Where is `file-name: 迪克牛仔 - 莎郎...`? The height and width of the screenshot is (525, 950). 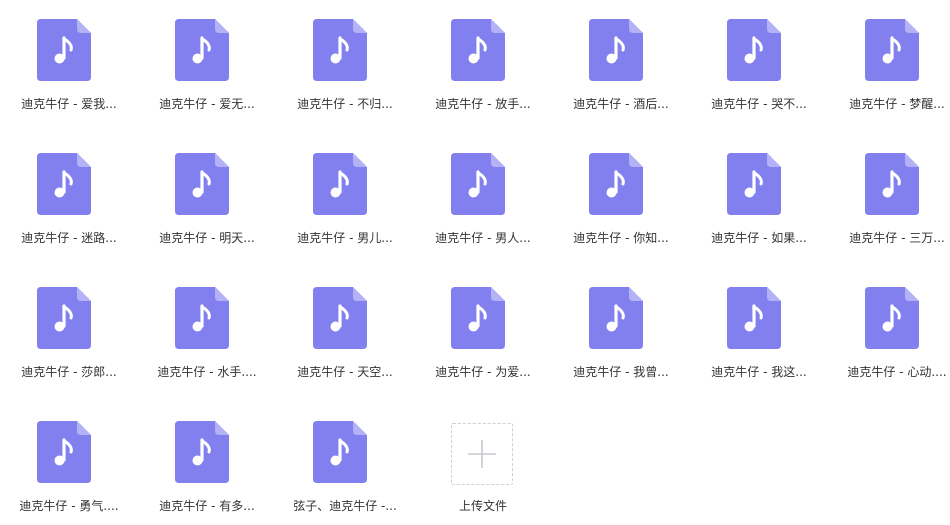
file-name: 迪克牛仔 - 莎郎... is located at coordinates (69, 372).